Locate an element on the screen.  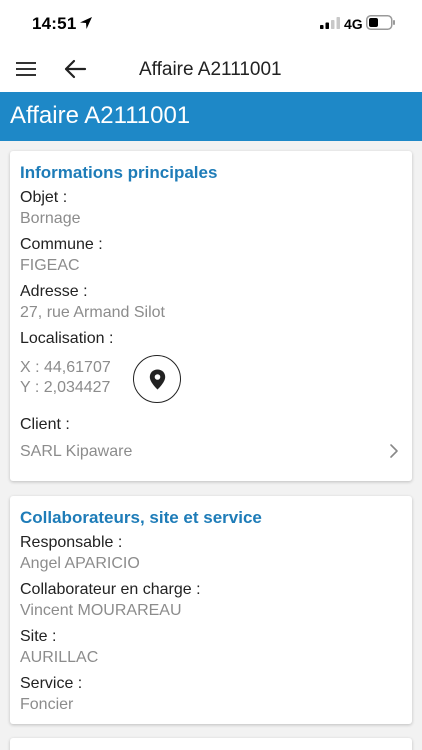
objet-label: Objet : is located at coordinates (44, 197).